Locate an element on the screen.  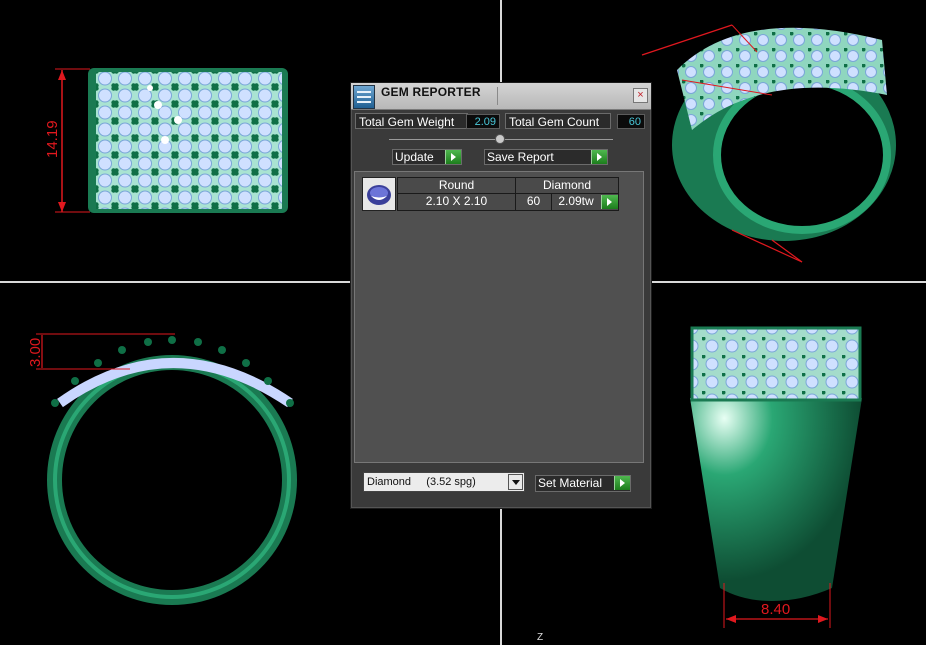
title-separator is located at coordinates (497, 96).